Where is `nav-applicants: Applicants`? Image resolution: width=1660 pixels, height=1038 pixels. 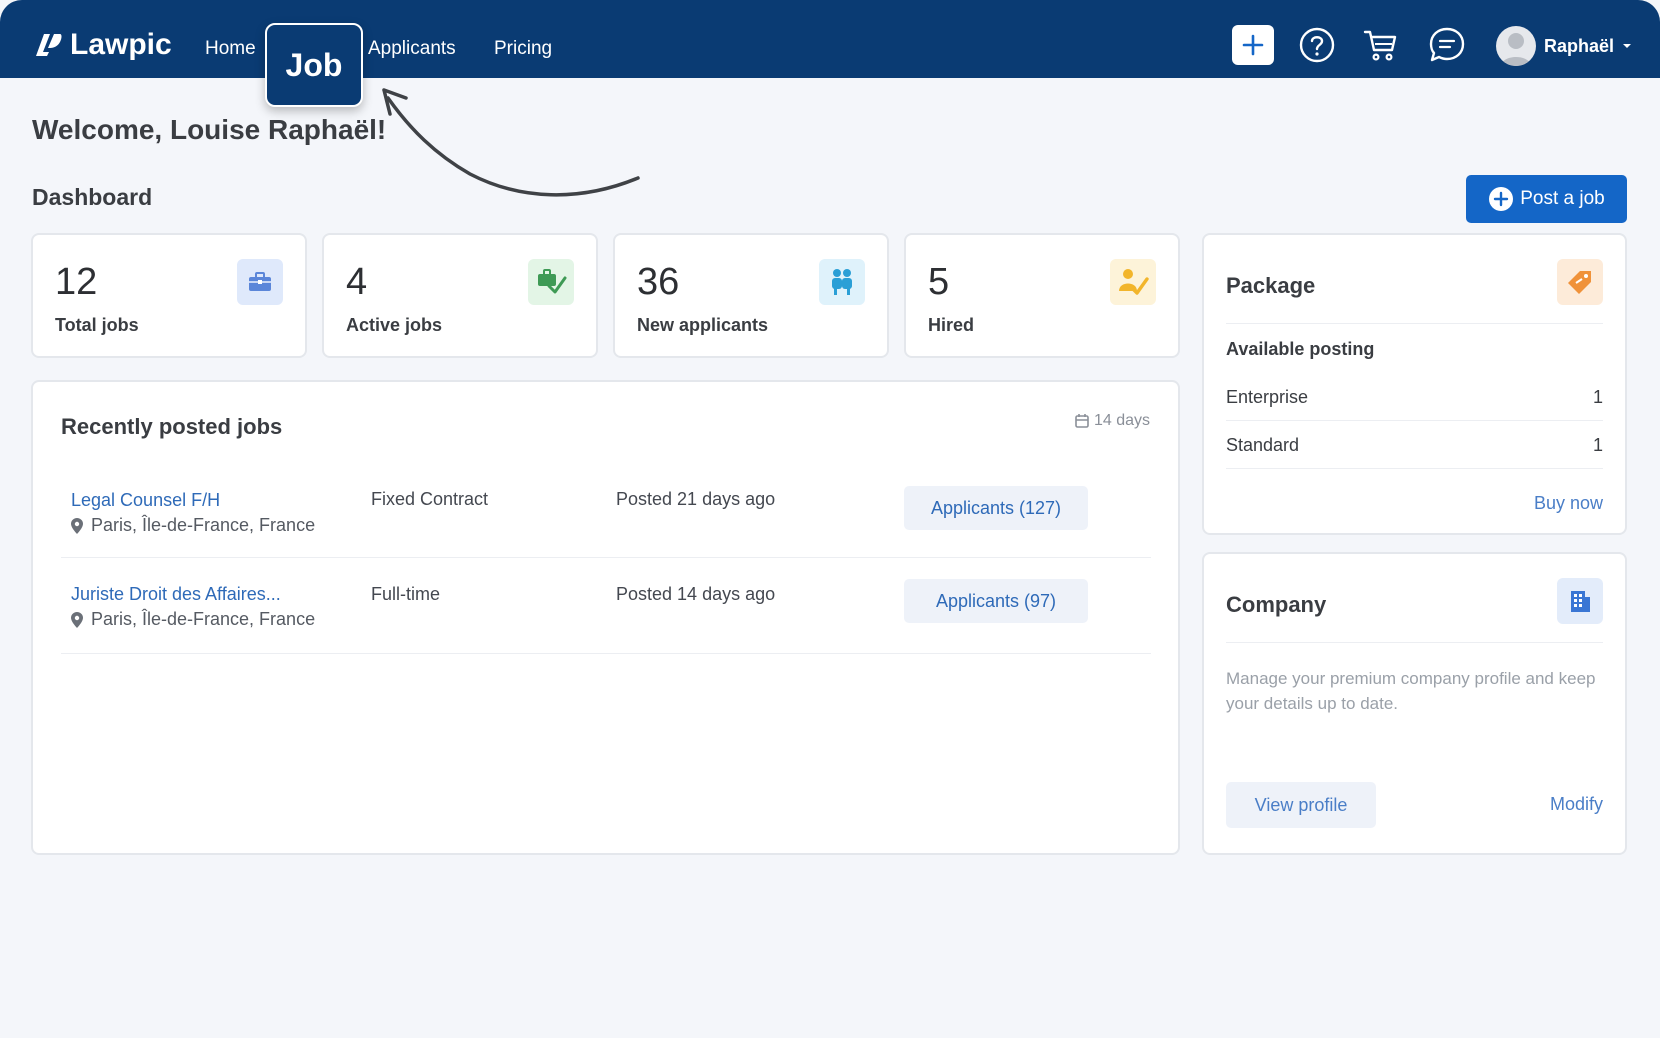
nav-applicants: Applicants is located at coordinates (412, 49).